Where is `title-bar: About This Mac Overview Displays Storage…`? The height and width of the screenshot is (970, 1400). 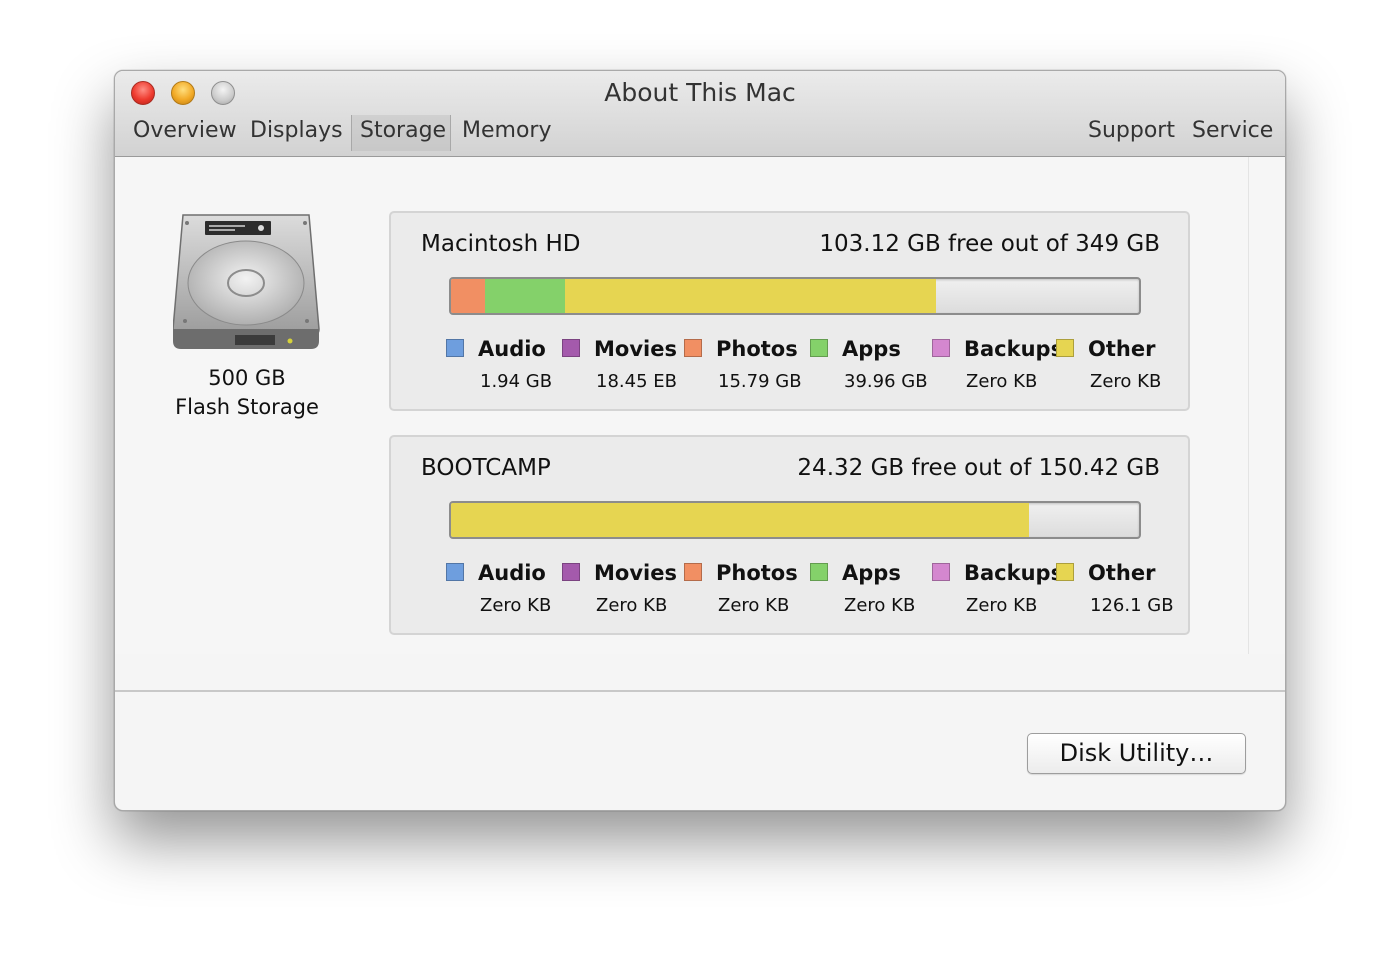
title-bar: About This Mac Overview Displays Storage… is located at coordinates (700, 114).